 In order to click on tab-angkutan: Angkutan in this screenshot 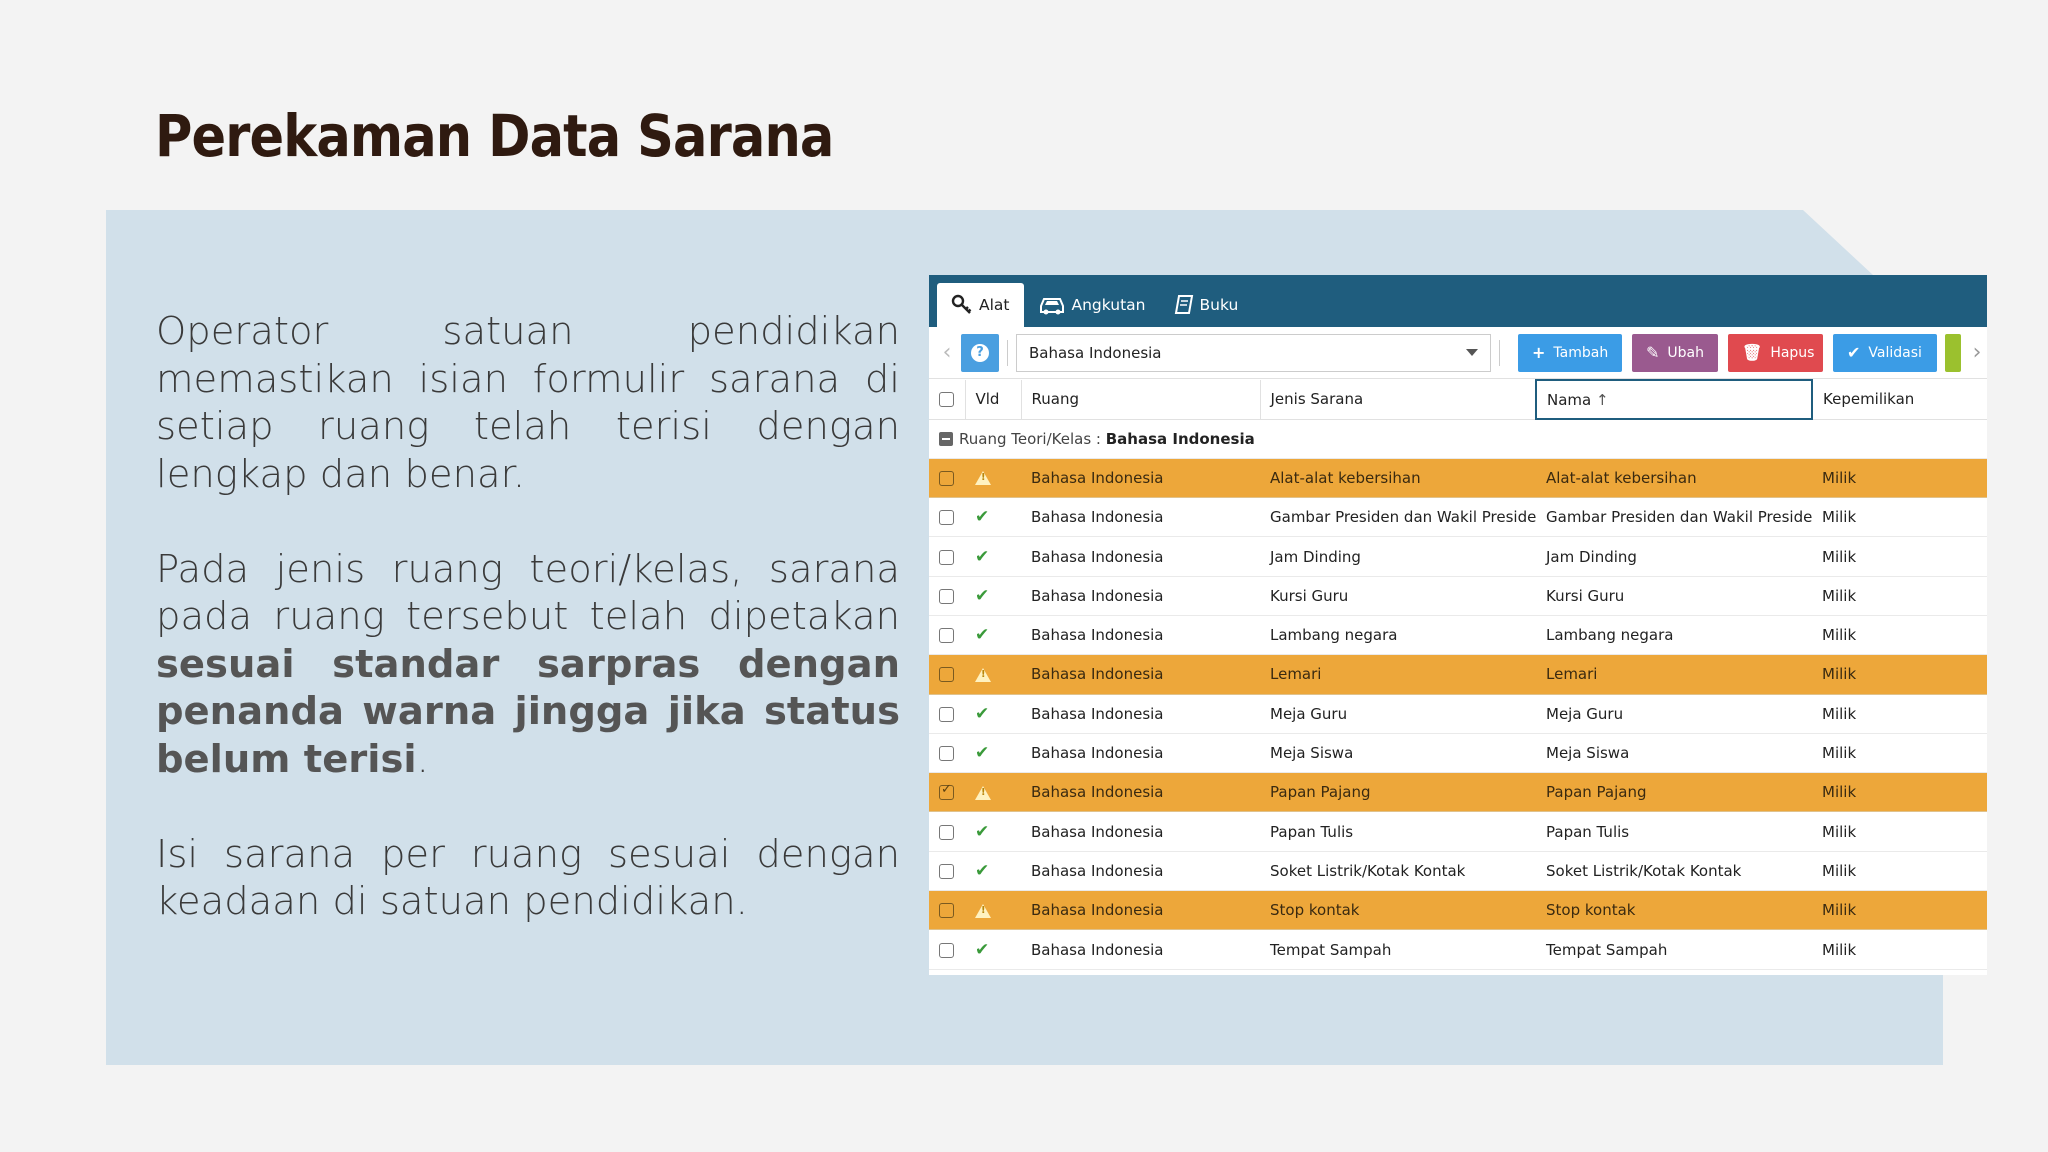, I will do `click(1092, 305)`.